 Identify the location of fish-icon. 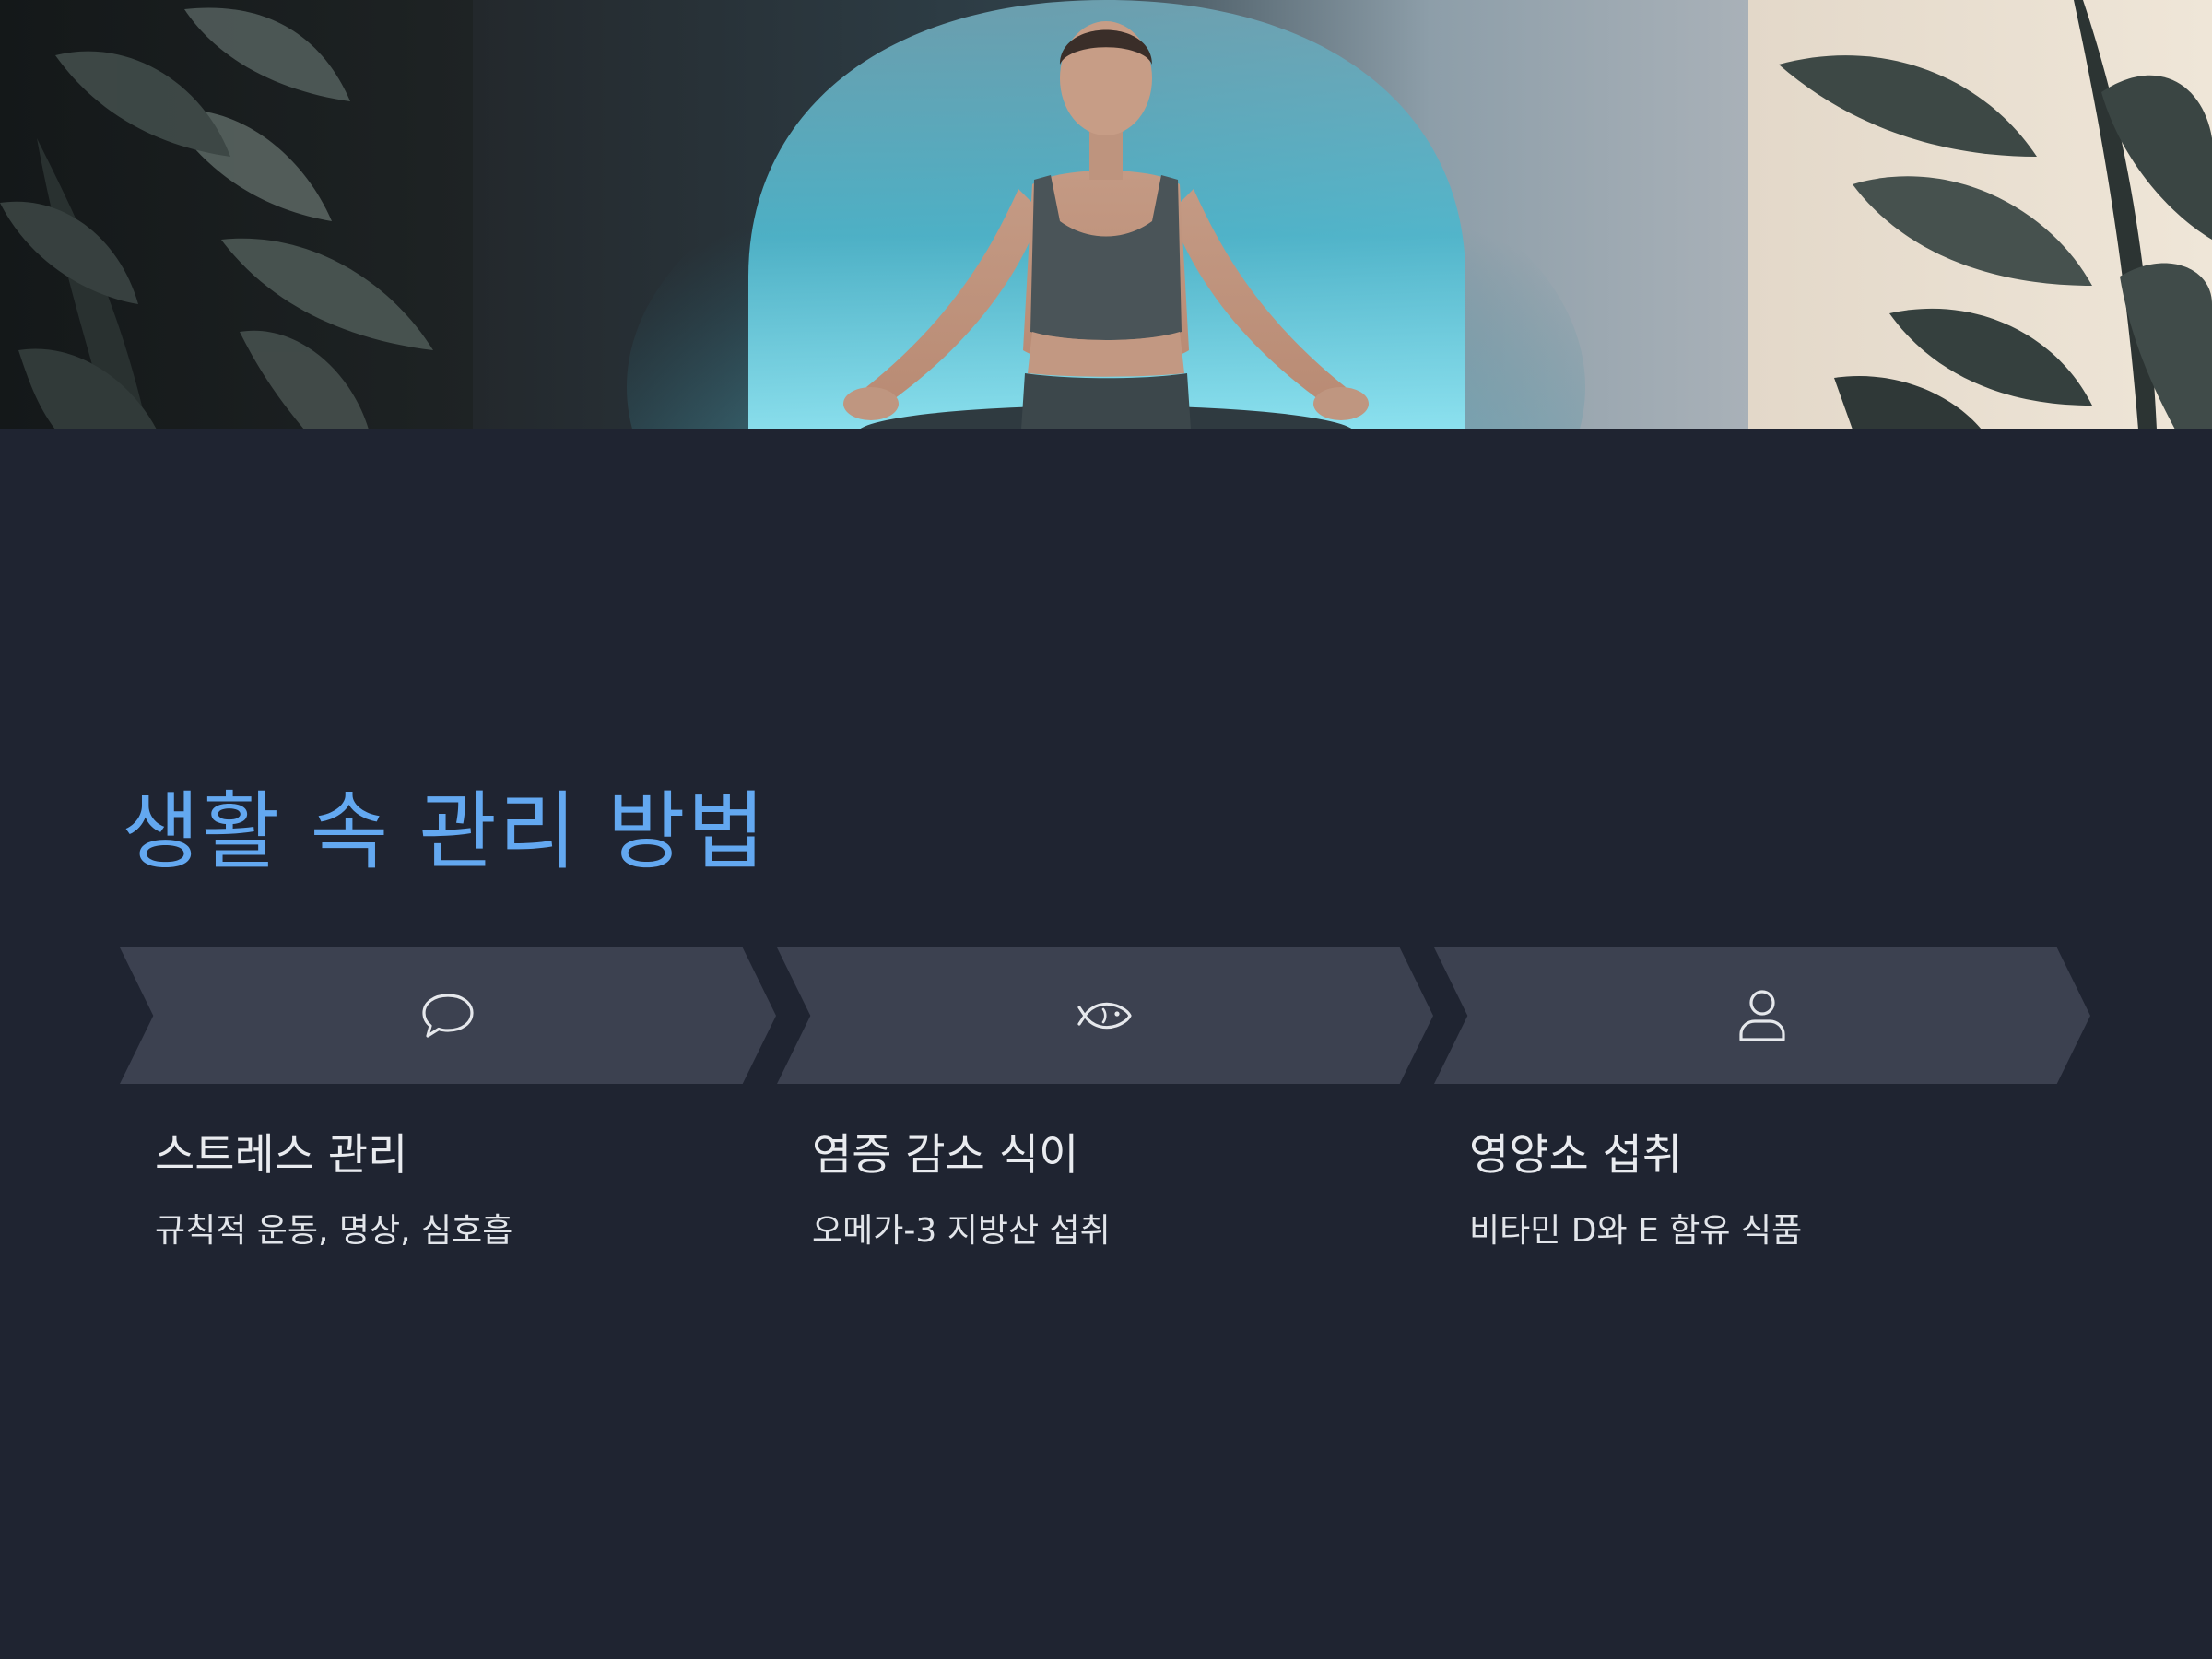
(1105, 1015).